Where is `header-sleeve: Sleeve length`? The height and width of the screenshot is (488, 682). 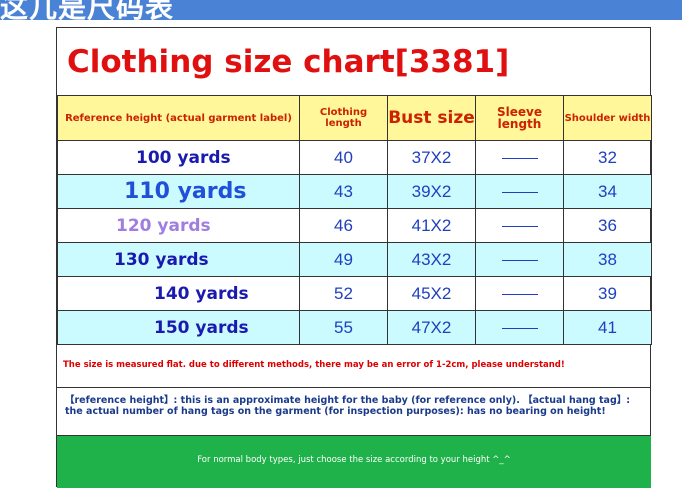
header-sleeve: Sleeve length is located at coordinates (519, 118).